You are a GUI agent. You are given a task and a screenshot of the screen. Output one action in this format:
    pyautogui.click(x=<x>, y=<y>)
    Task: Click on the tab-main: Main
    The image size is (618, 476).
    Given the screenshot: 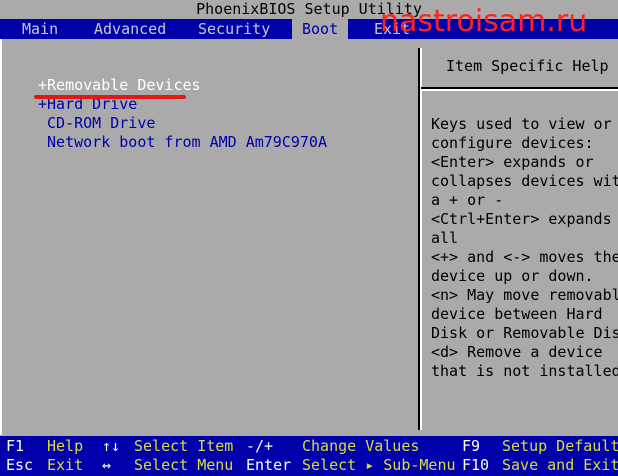 What is the action you would take?
    pyautogui.click(x=40, y=29)
    